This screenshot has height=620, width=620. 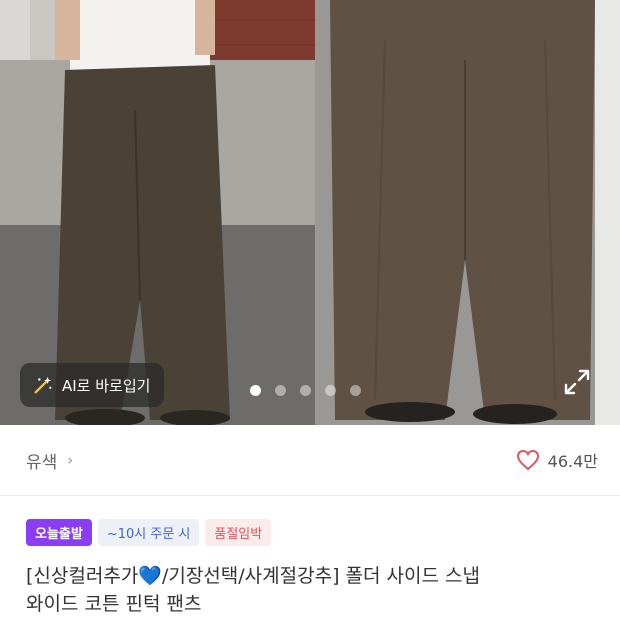 What do you see at coordinates (310, 460) in the screenshot?
I see `color-option-row: 유색 › 46.4만` at bounding box center [310, 460].